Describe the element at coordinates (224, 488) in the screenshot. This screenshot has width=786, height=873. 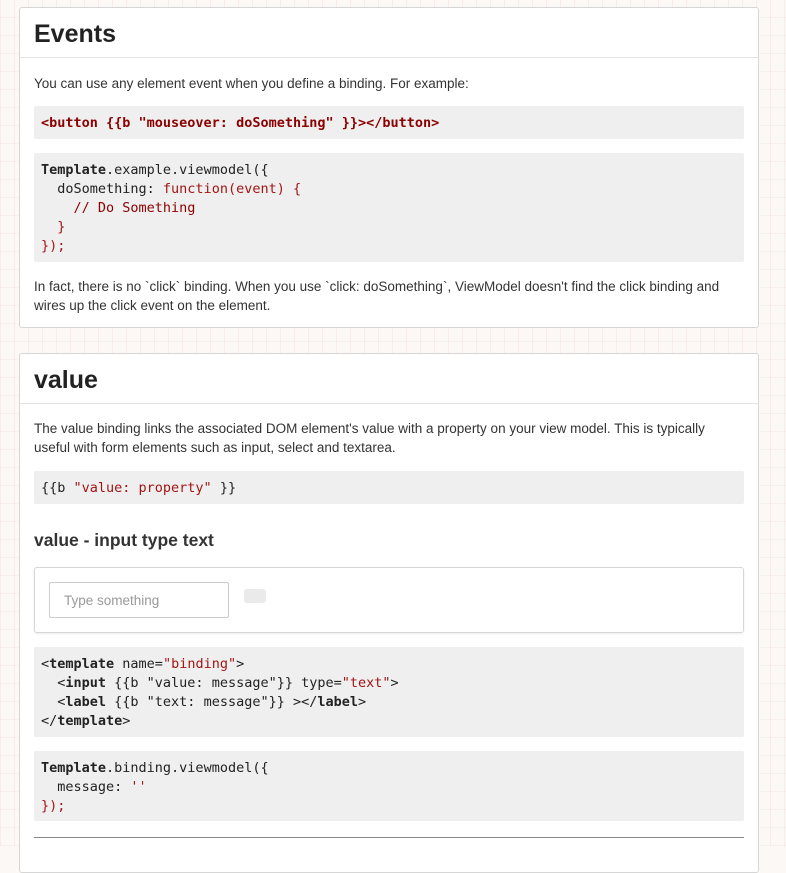
I see `code-text: }}` at that location.